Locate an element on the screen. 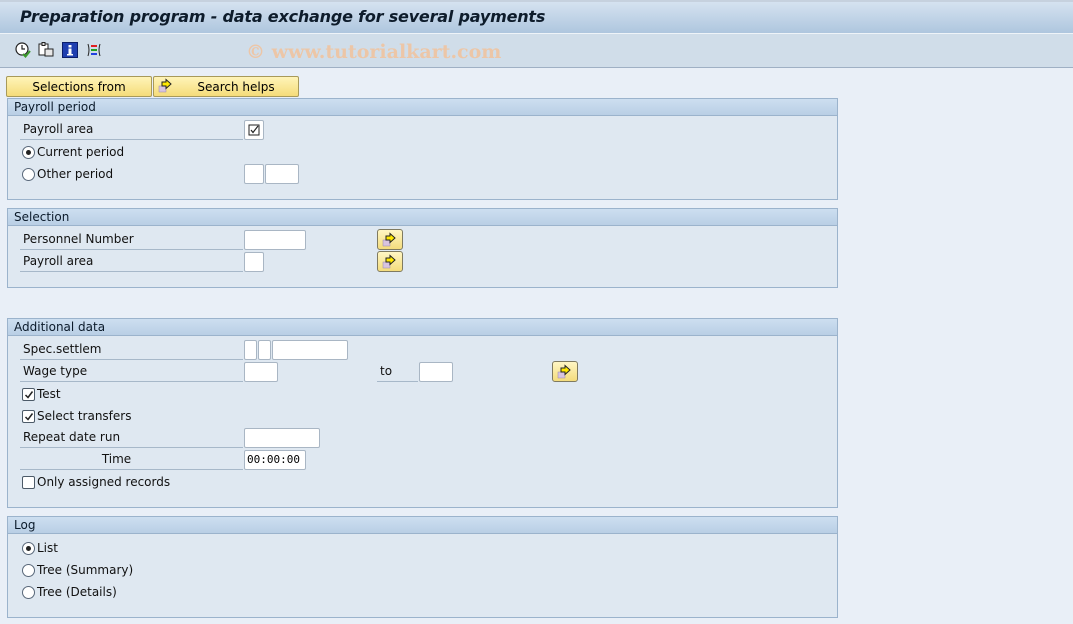 The width and height of the screenshot is (1073, 624). repeat-date-run-field is located at coordinates (282, 438).